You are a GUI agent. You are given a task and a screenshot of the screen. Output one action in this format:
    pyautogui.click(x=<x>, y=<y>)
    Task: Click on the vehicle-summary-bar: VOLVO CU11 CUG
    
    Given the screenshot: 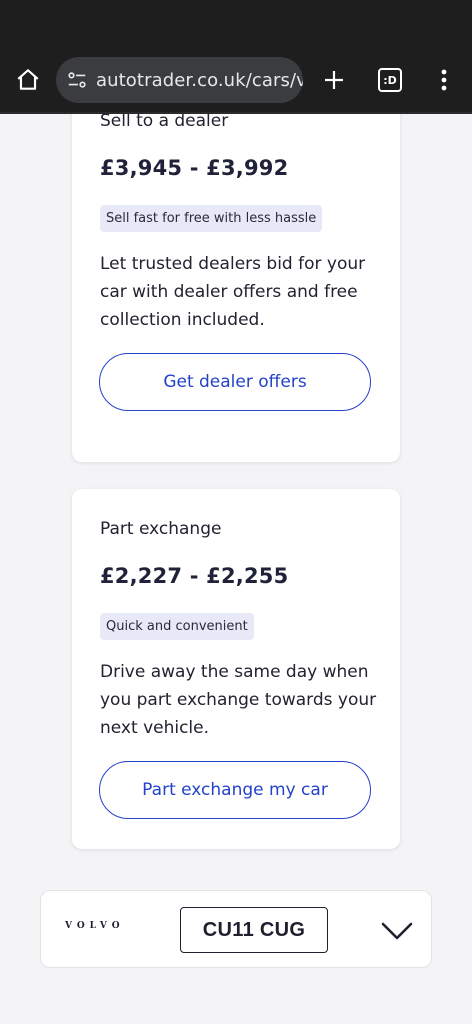 What is the action you would take?
    pyautogui.click(x=236, y=929)
    